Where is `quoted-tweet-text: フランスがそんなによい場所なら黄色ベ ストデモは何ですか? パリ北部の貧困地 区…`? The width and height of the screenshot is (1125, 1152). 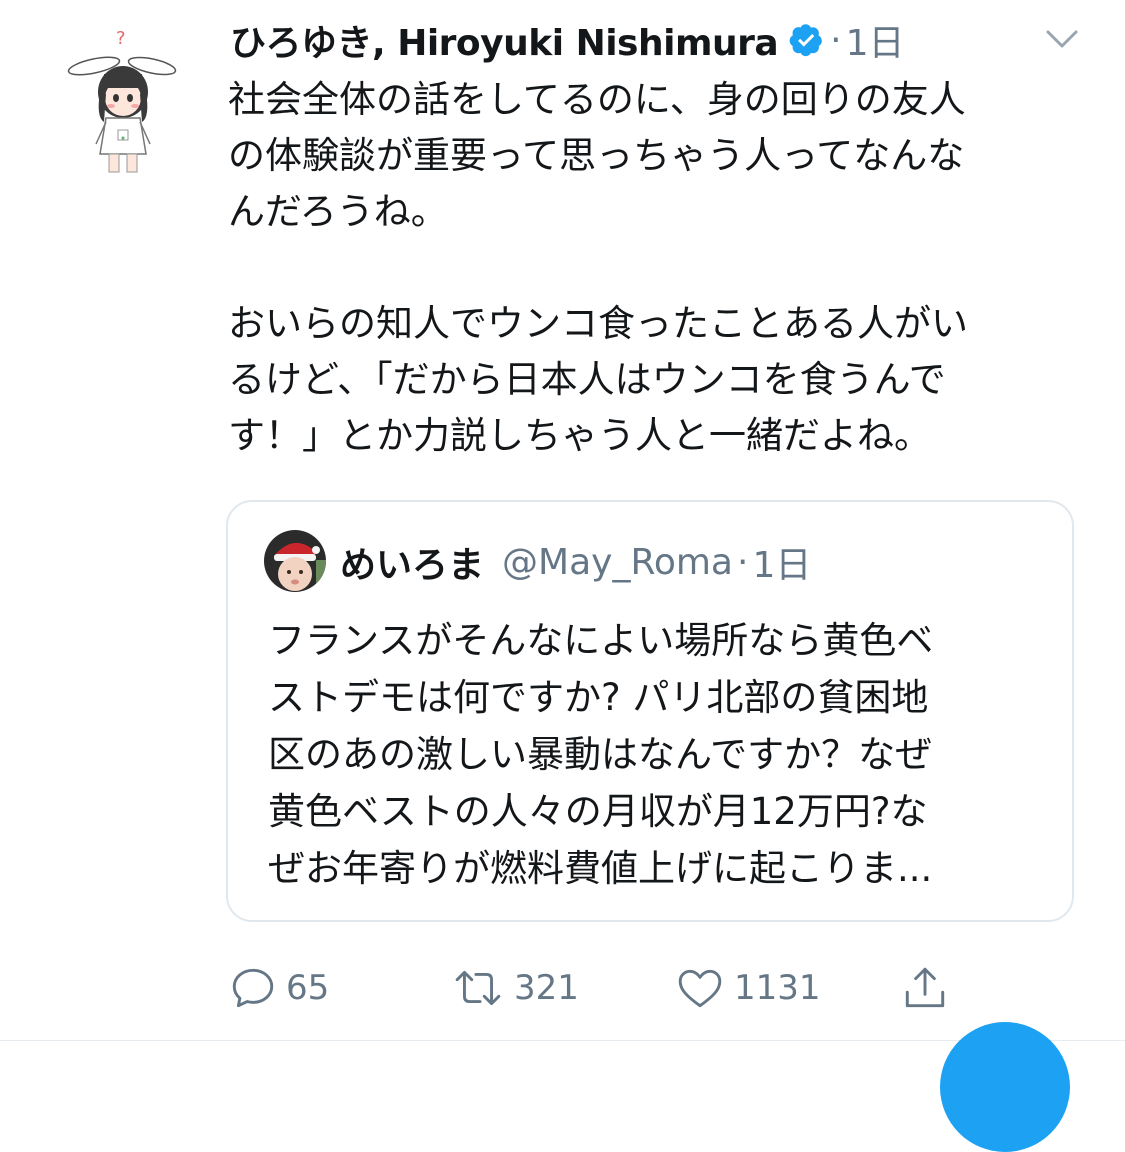 quoted-tweet-text: フランスがそんなによい場所なら黄色ベ ストデモは何ですか? パリ北部の貧困地 区… is located at coordinates (601, 754).